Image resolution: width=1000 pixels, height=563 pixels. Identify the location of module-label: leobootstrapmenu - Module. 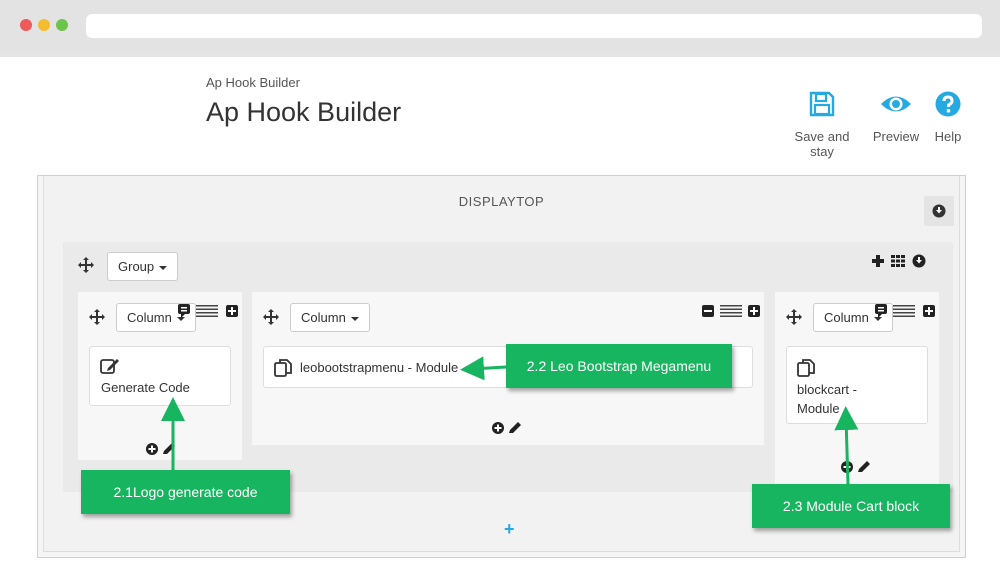
(379, 367).